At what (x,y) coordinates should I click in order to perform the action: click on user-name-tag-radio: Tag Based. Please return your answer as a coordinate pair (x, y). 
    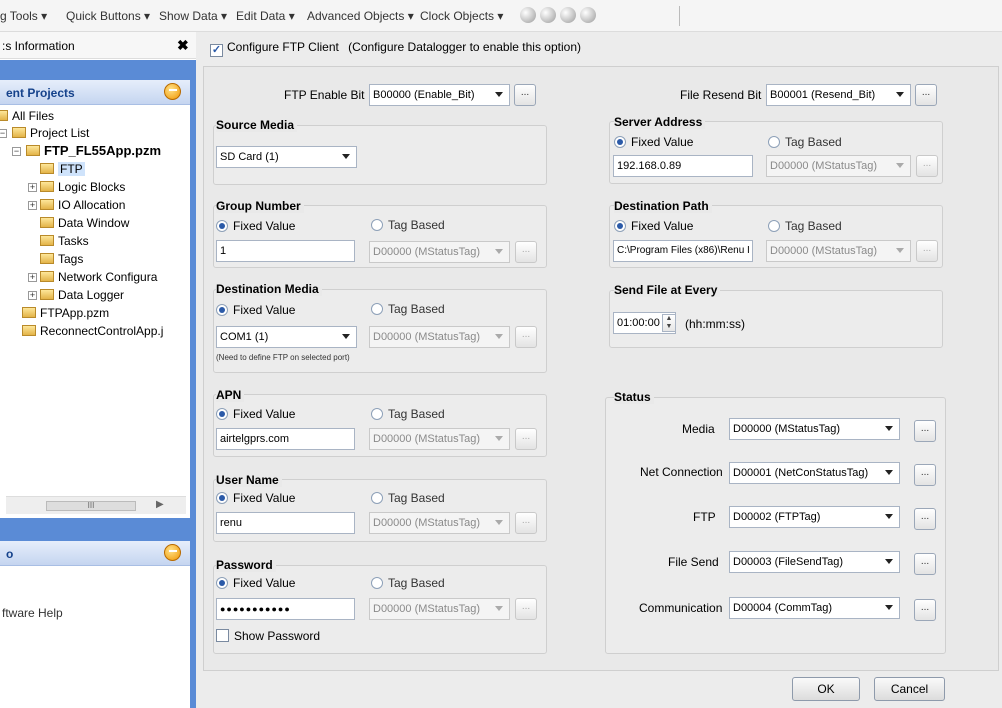
    Looking at the image, I should click on (408, 498).